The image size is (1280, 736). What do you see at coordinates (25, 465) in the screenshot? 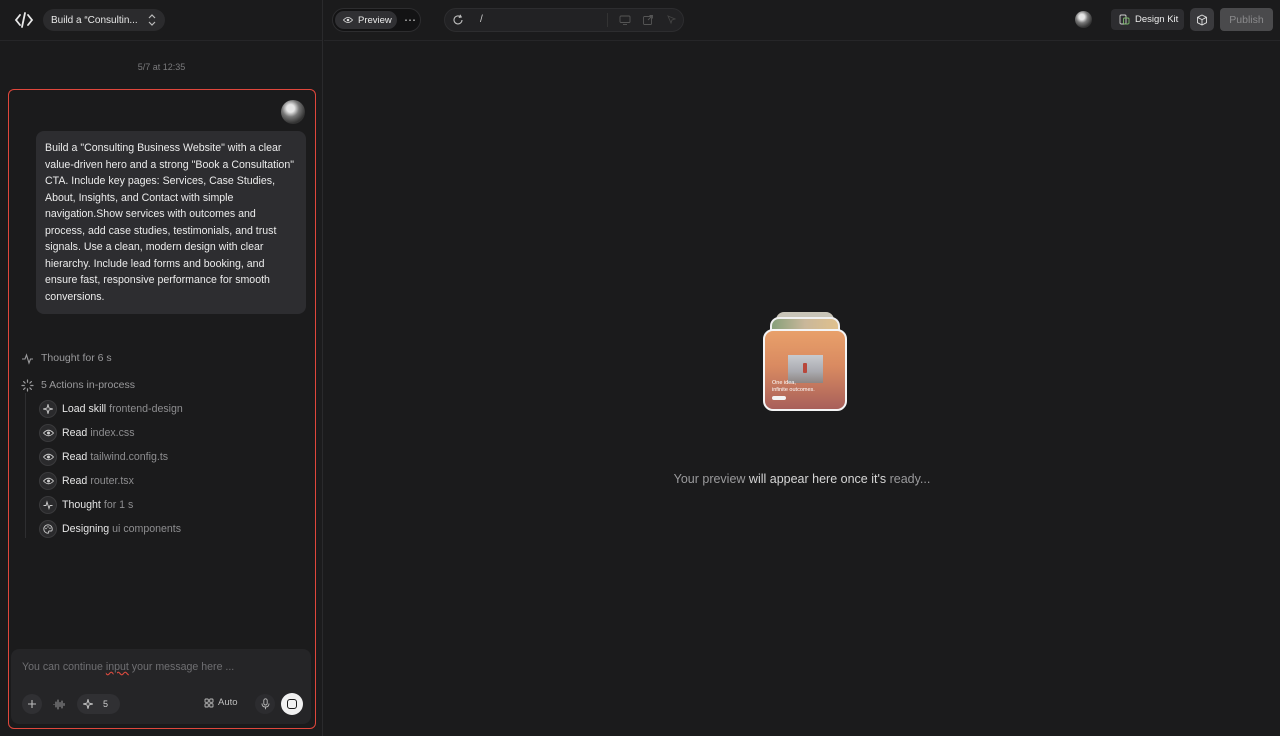
I see `tree-connector` at bounding box center [25, 465].